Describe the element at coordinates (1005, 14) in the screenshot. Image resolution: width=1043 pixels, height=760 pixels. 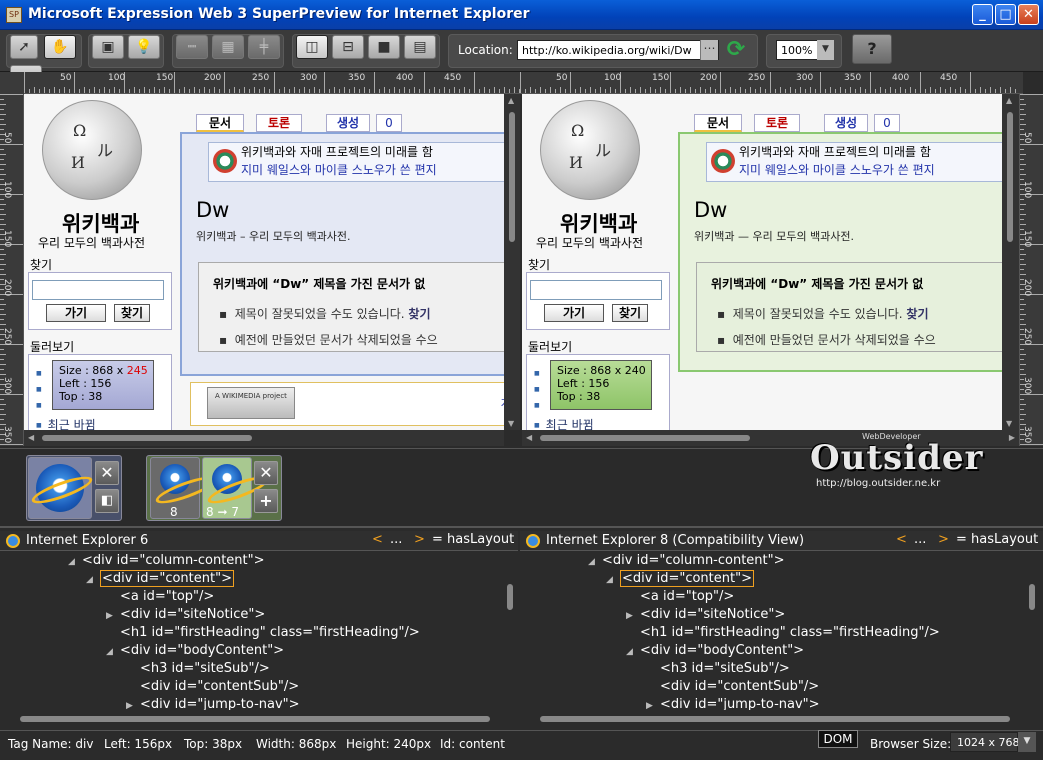
I see `maximize-button: □` at that location.